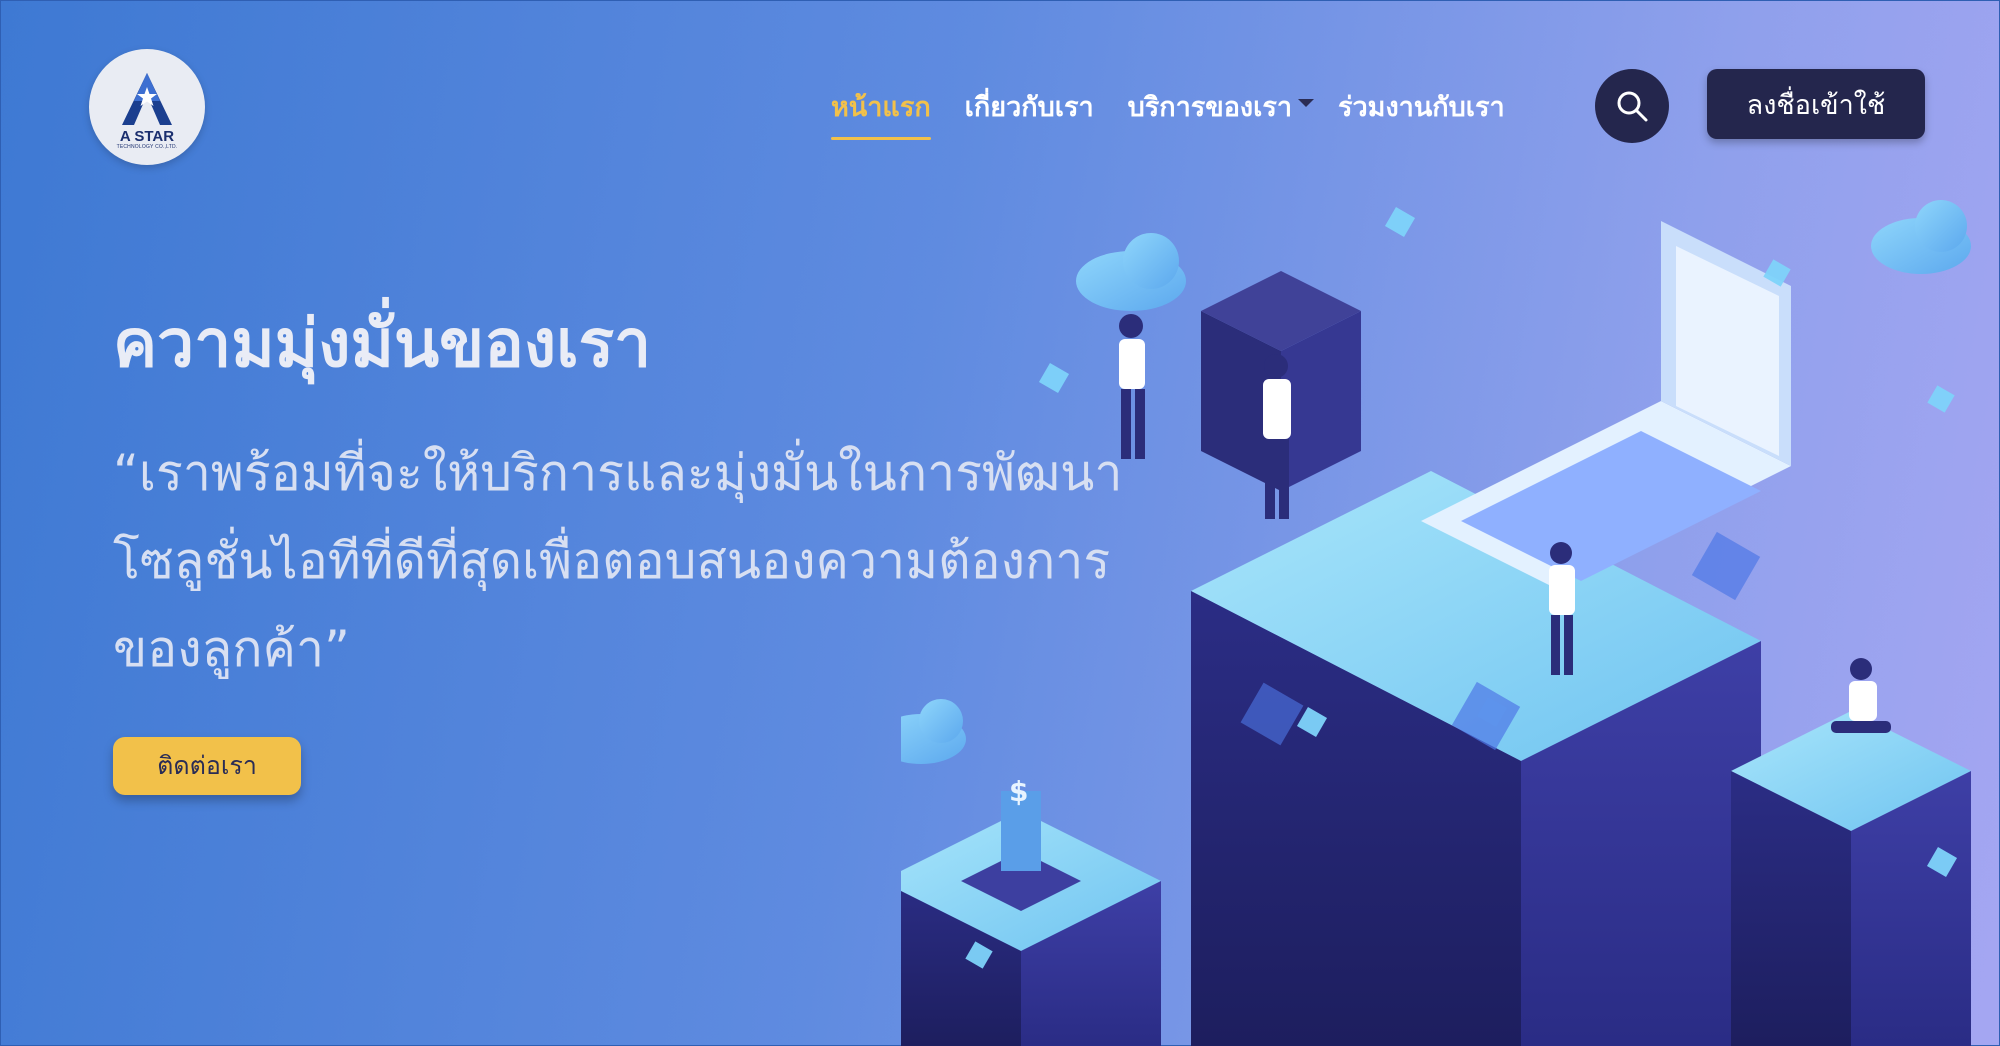 This screenshot has width=2000, height=1046. I want to click on logo-subtitle: TECHNOLOGY CO.,LTD., so click(147, 146).